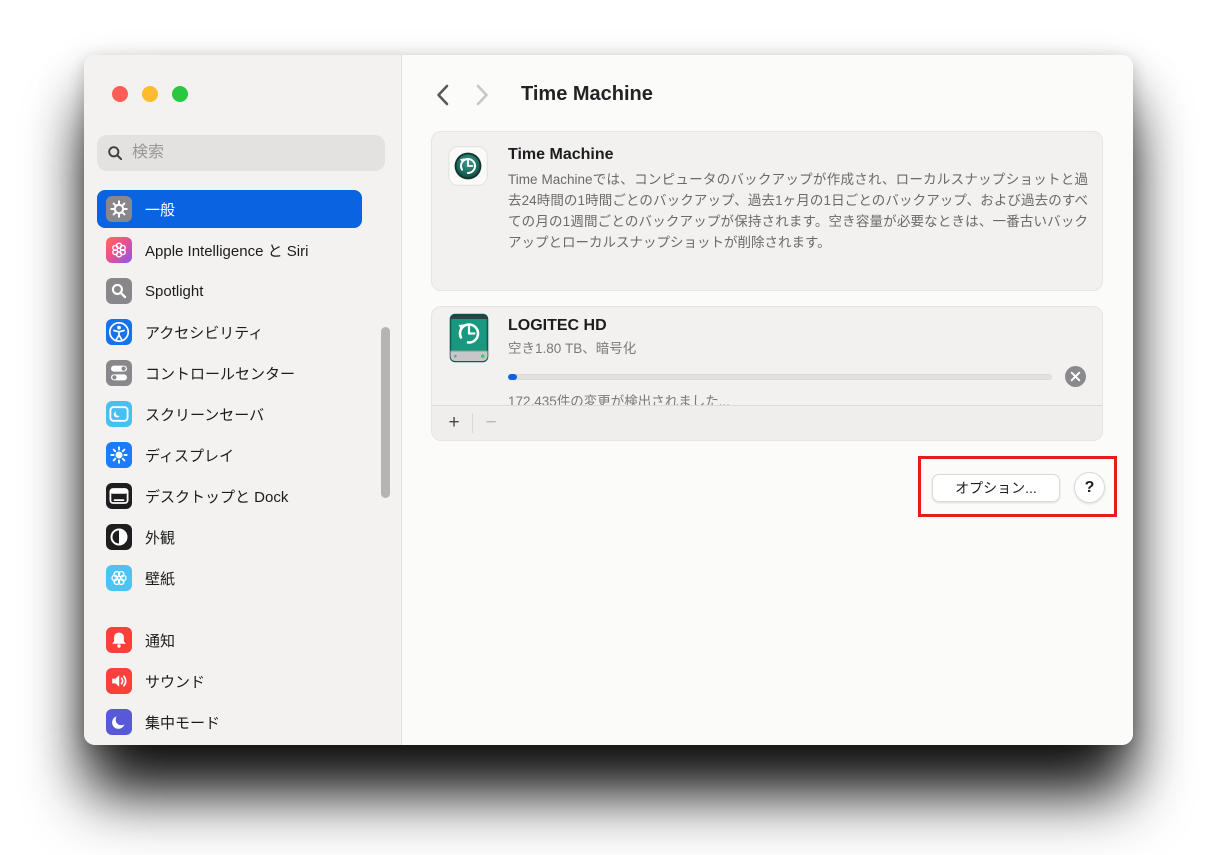  Describe the element at coordinates (160, 538) in the screenshot. I see `sidebar-item-label: 外観` at that location.